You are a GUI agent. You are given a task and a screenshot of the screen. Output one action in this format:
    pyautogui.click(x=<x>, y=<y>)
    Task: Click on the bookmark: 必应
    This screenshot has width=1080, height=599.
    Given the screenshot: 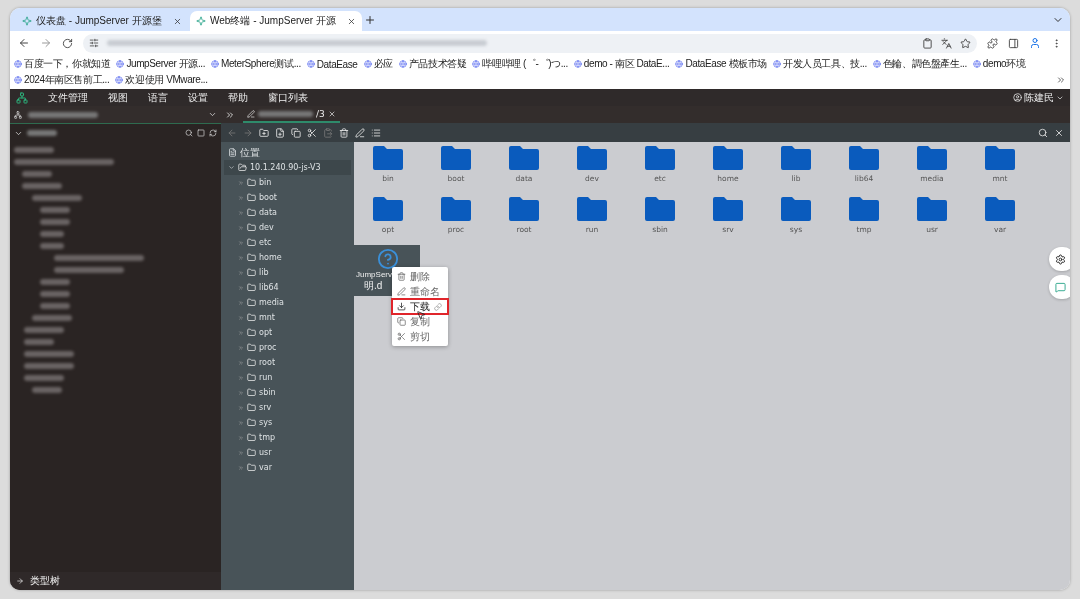 What is the action you would take?
    pyautogui.click(x=378, y=64)
    